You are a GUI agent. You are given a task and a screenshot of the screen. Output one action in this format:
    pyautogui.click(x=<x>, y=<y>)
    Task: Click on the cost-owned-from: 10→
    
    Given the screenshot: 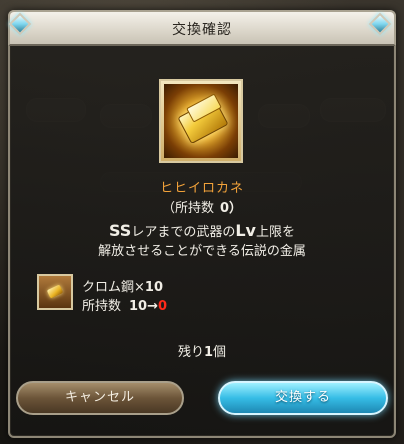 What is the action you would take?
    pyautogui.click(x=143, y=306)
    